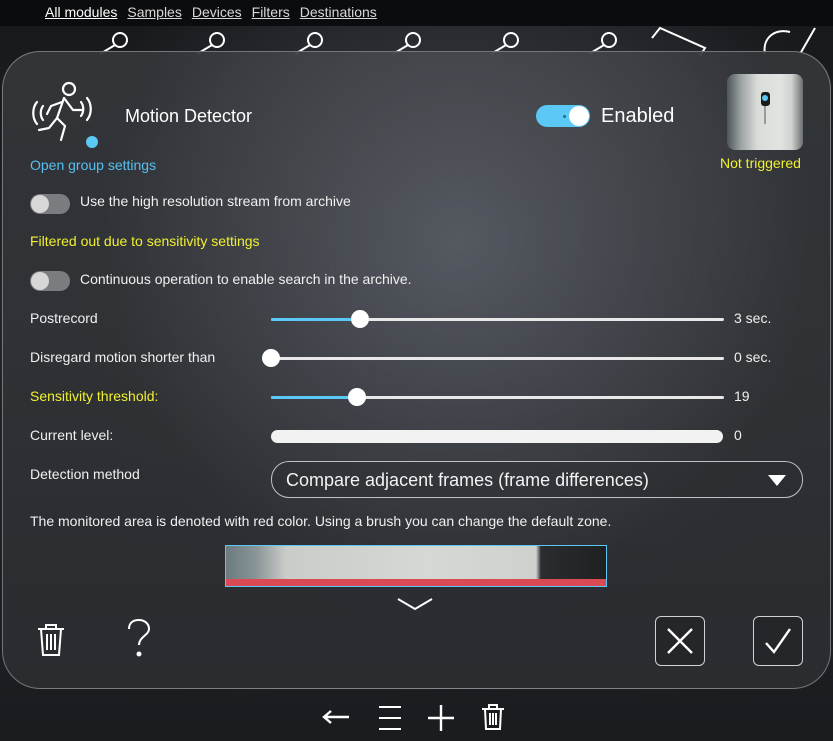  I want to click on postrecord-value: 3 sec., so click(753, 318).